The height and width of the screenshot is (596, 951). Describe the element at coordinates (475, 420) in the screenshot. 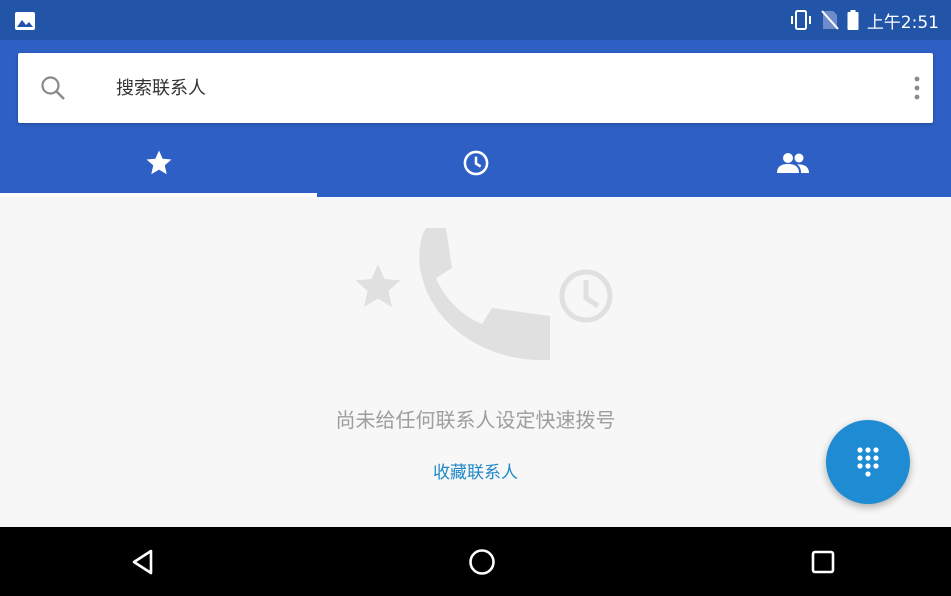

I see `empty-state-message: 尚未给任何联系人设定快速拨号` at that location.